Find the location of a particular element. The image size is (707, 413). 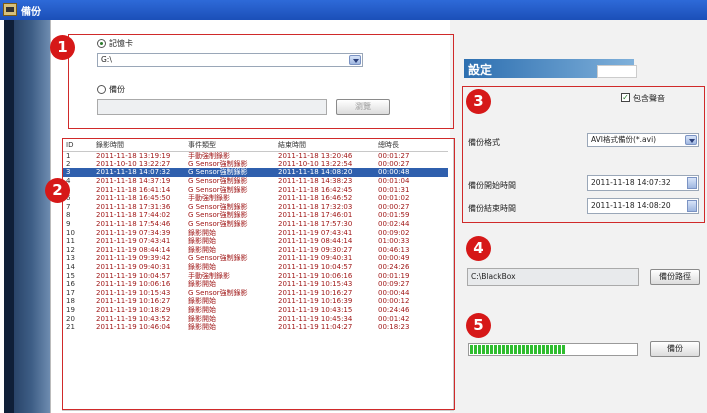

format-value: AVI格式備份(*.avi) is located at coordinates (624, 139).